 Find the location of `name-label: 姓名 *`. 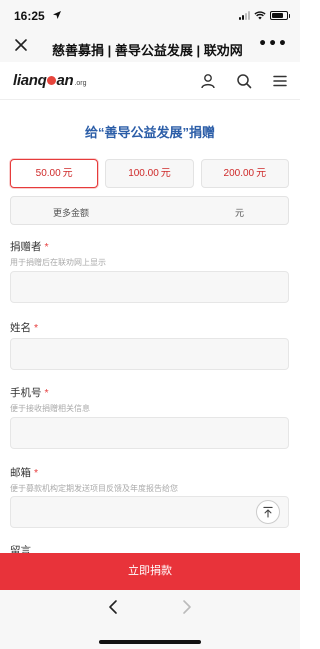

name-label: 姓名 * is located at coordinates (24, 328).